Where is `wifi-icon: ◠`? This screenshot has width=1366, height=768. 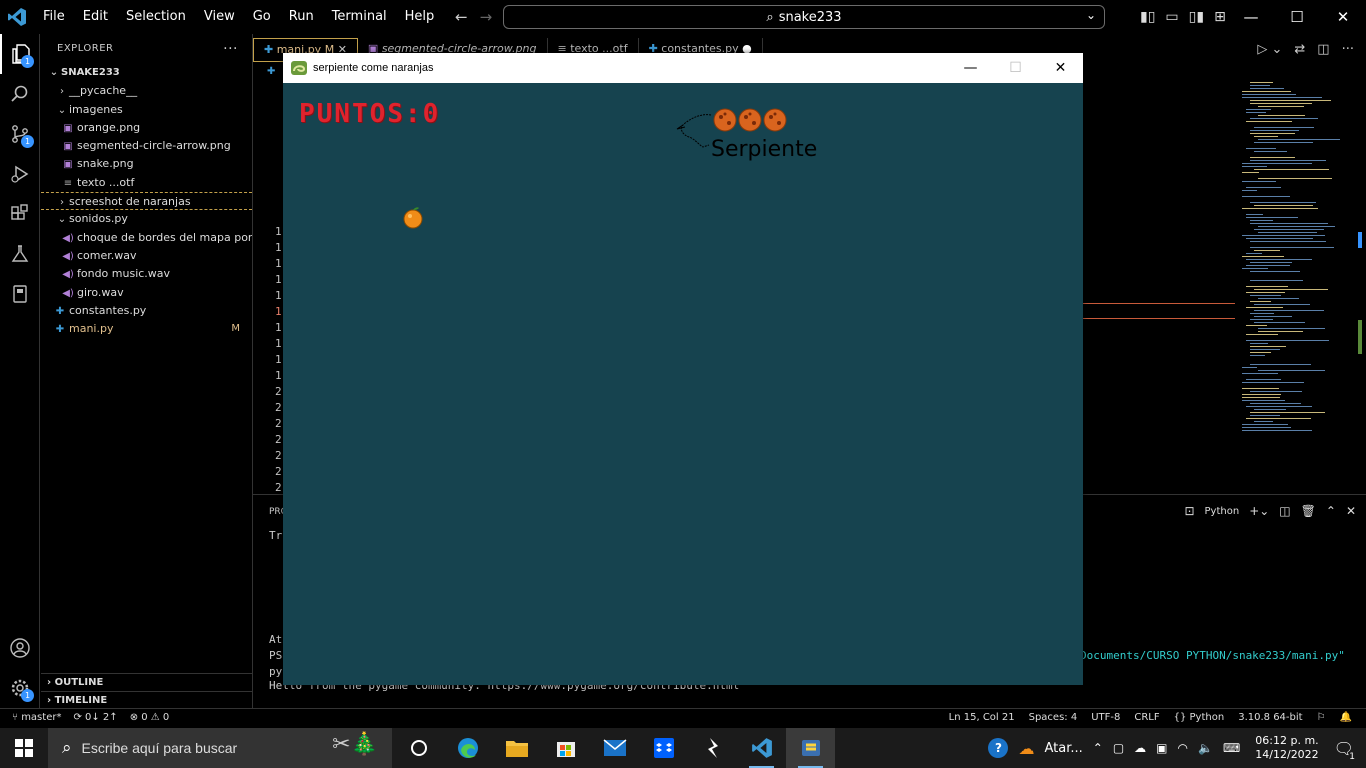
wifi-icon: ◠ is located at coordinates (1183, 748).